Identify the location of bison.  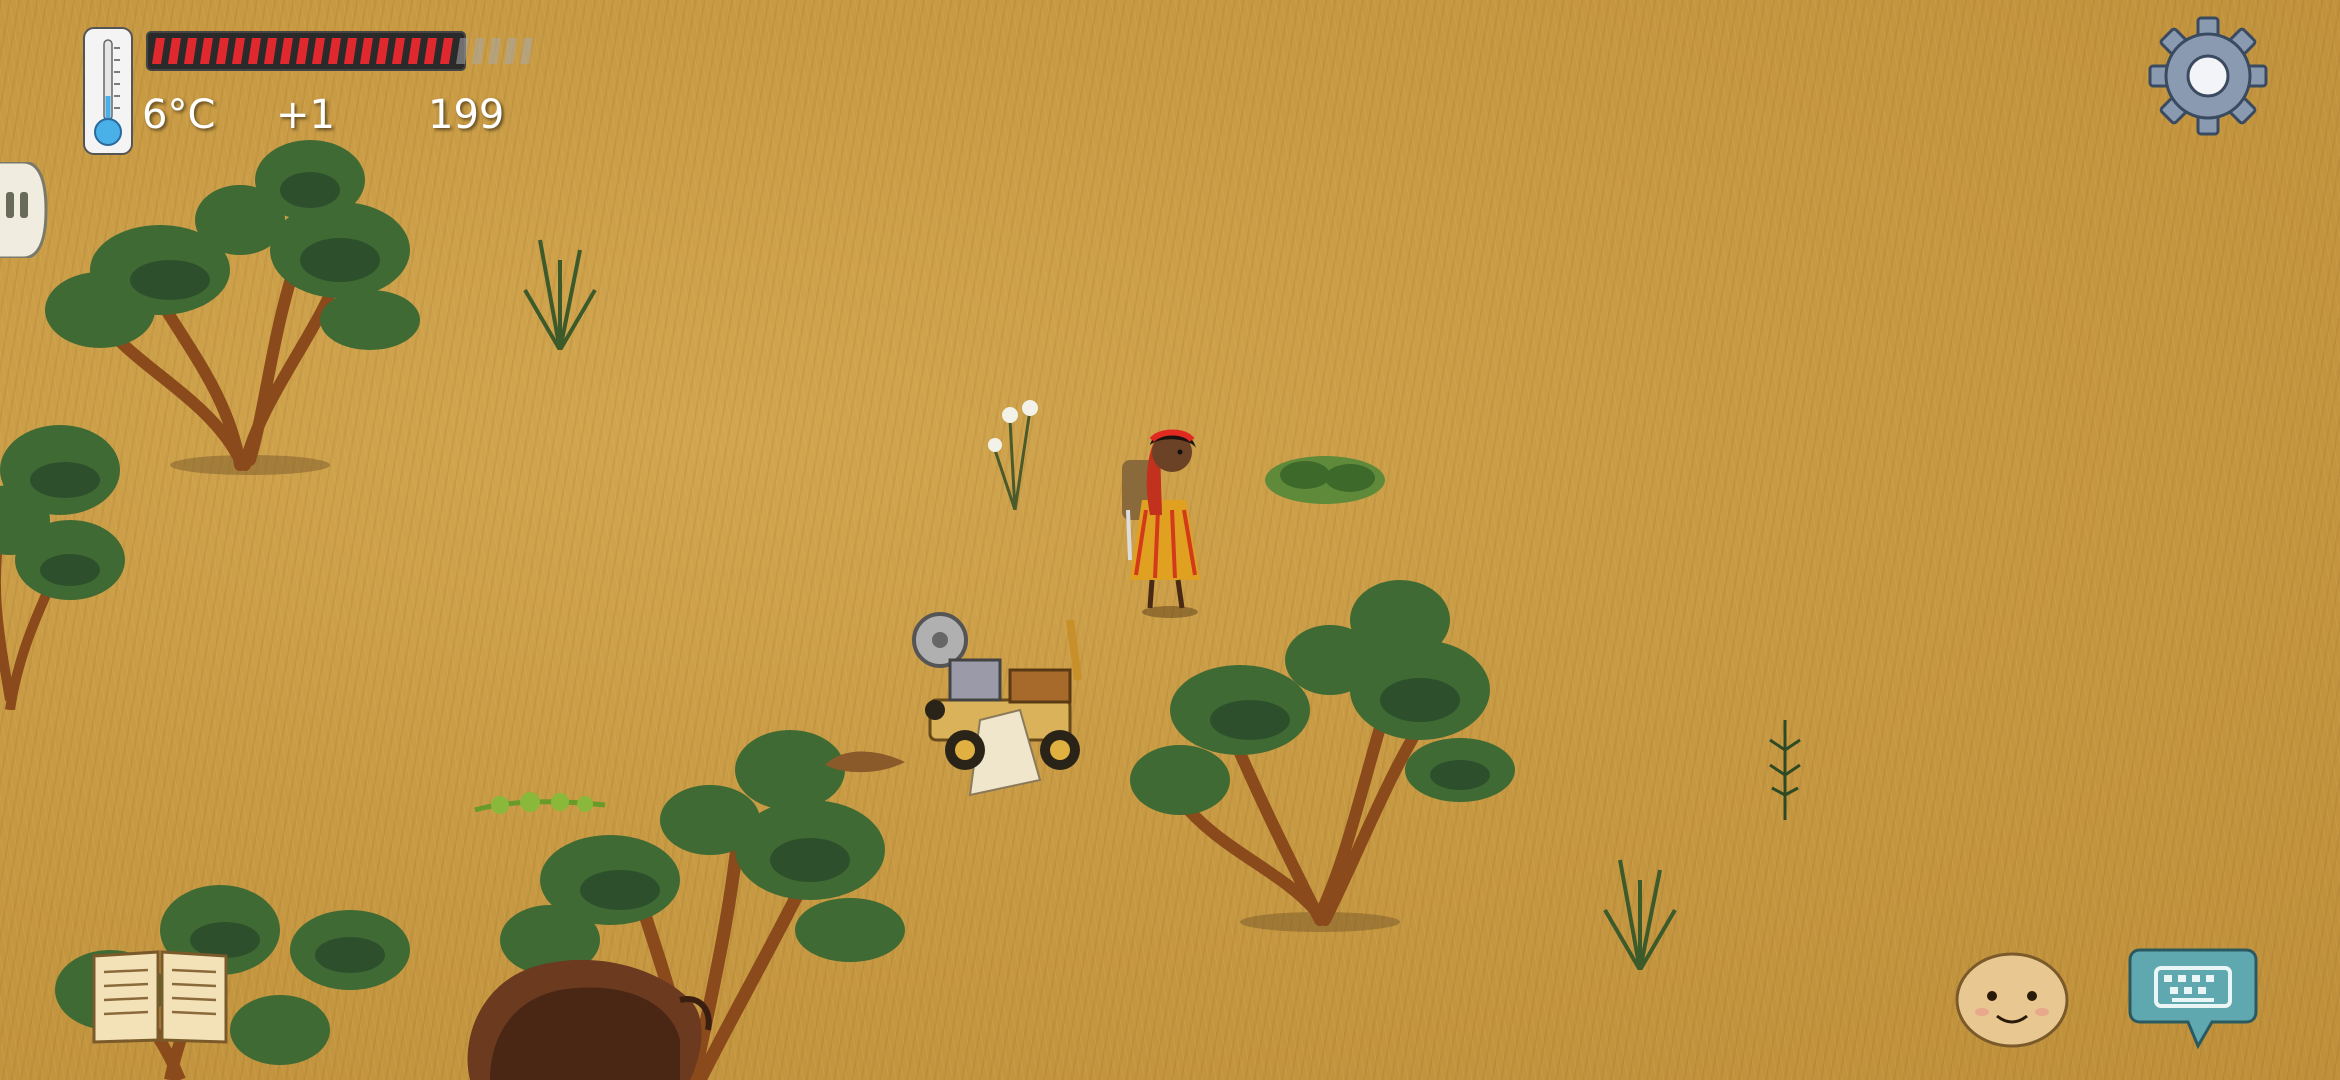
(600, 1010).